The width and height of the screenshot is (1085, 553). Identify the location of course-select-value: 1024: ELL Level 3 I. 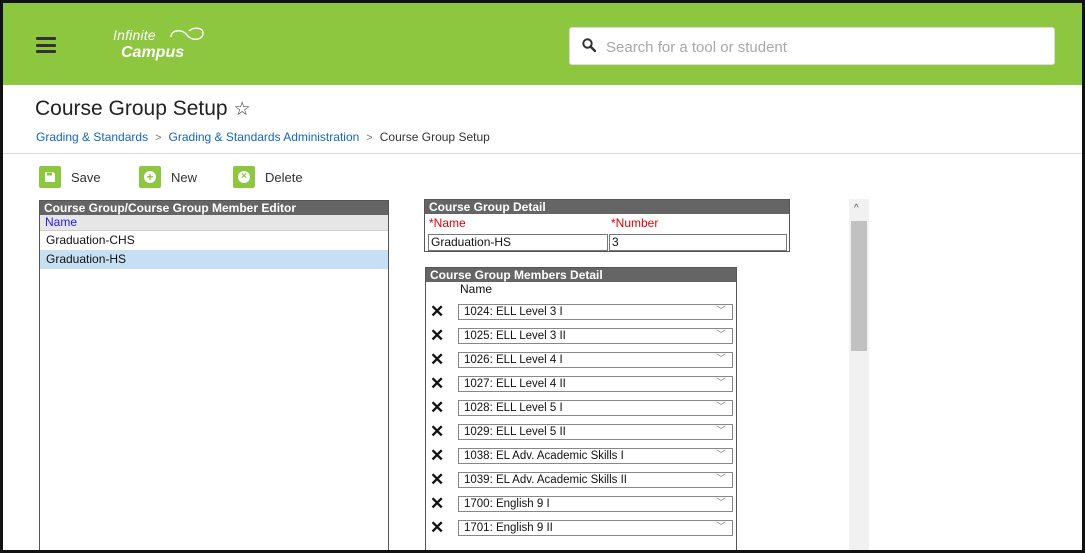
(513, 312).